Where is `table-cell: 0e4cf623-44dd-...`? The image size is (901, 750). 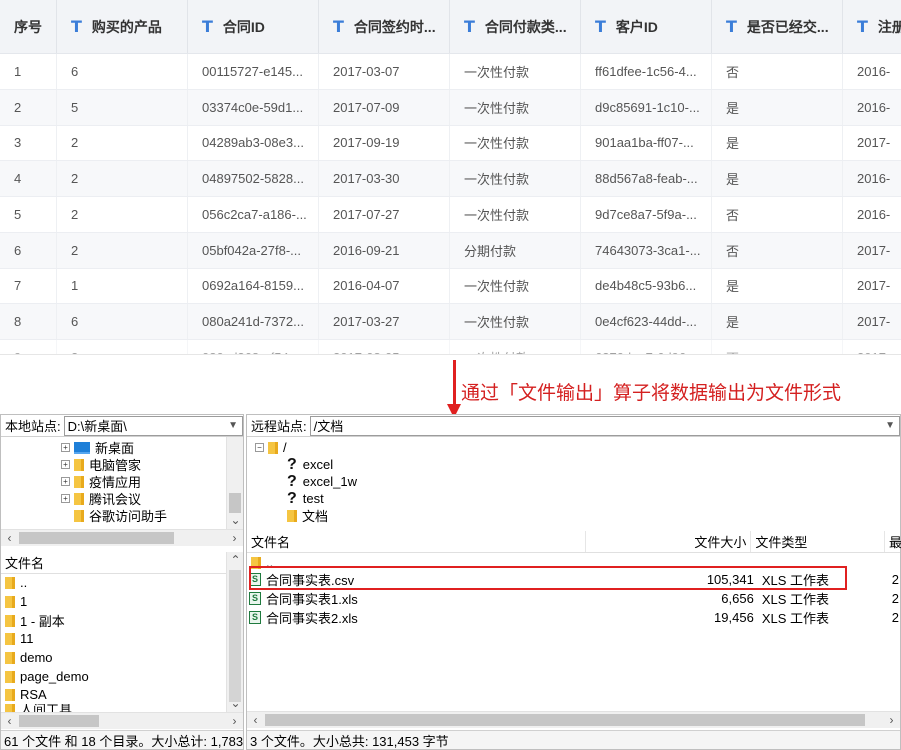
table-cell: 0e4cf623-44dd-... is located at coordinates (646, 321).